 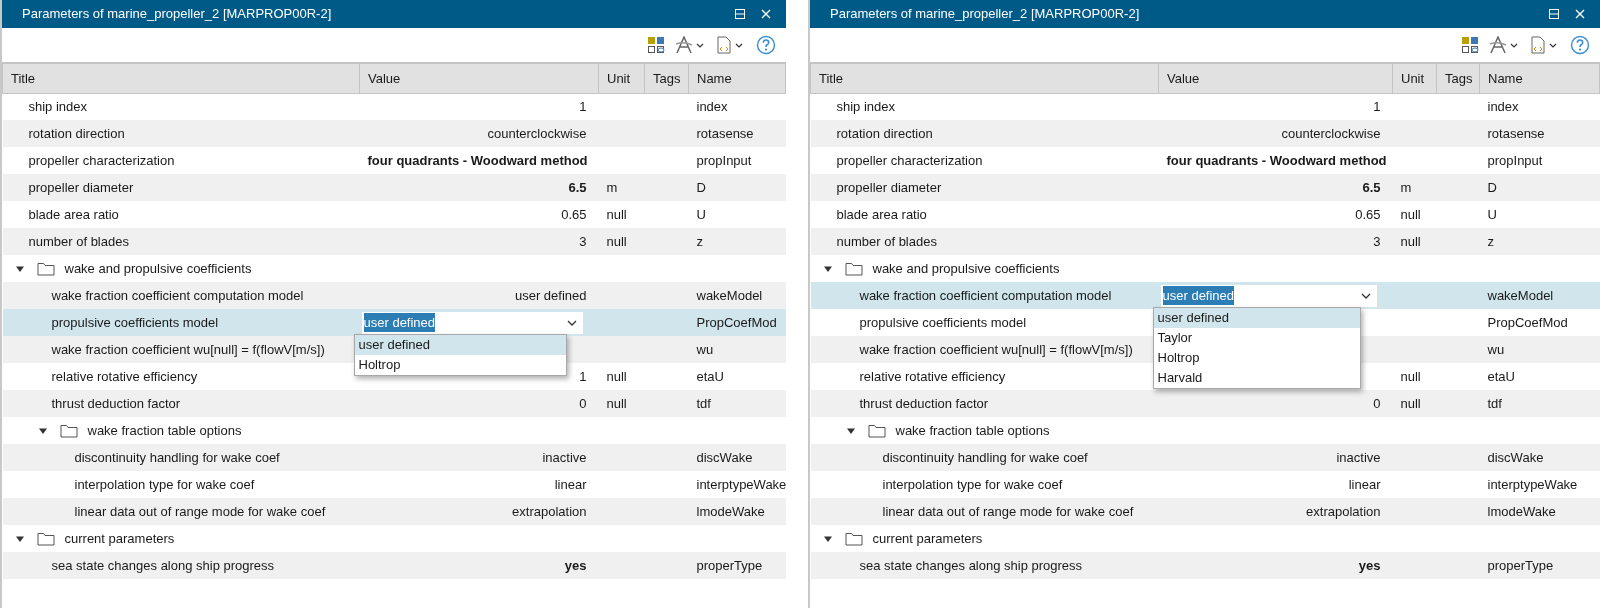 I want to click on parameter-title: number of blades, so click(x=78, y=241).